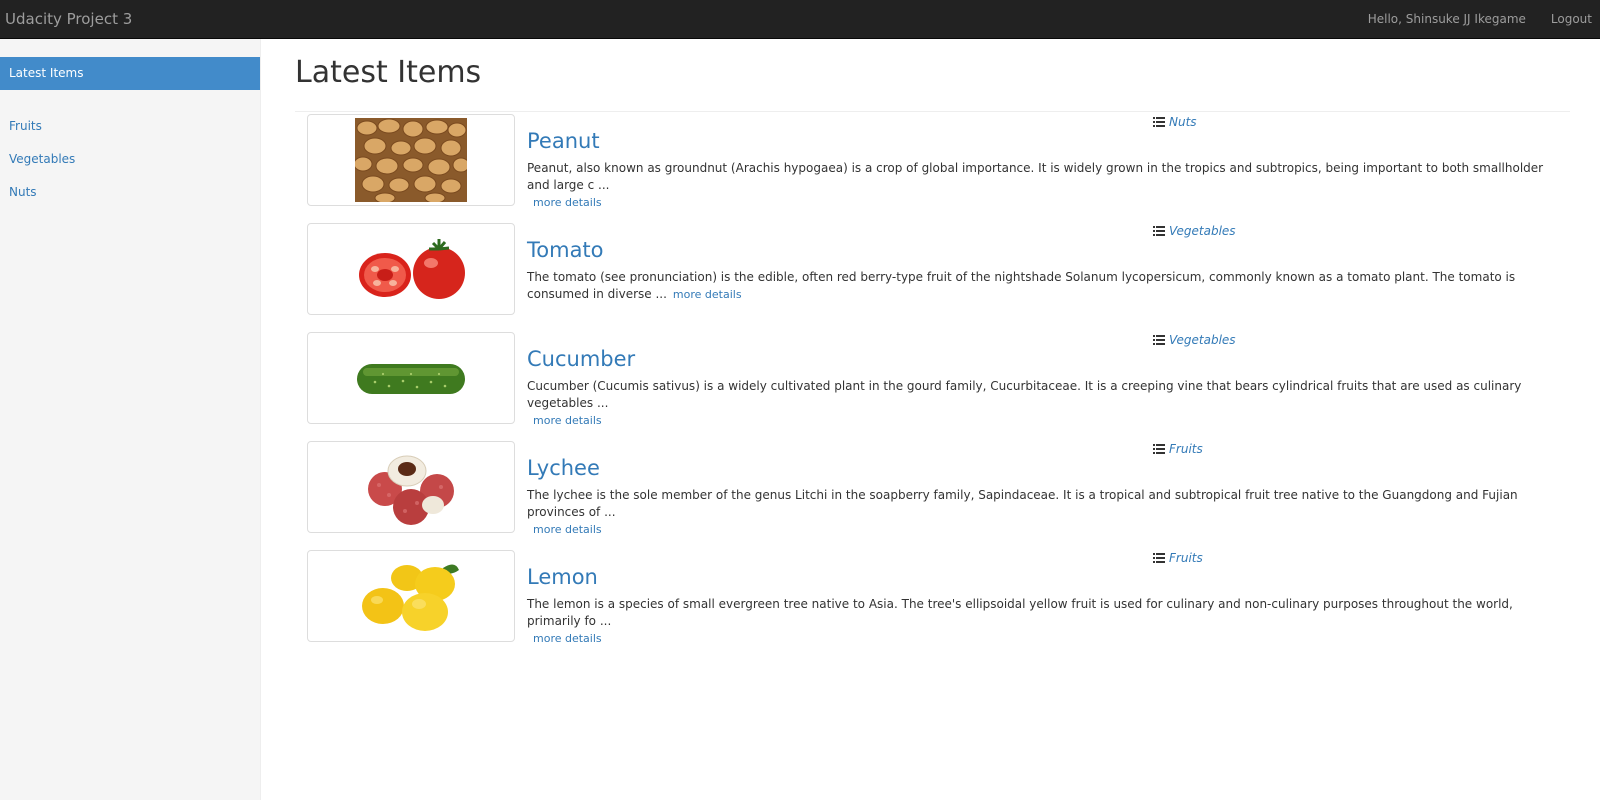  I want to click on peanut-image, so click(411, 160).